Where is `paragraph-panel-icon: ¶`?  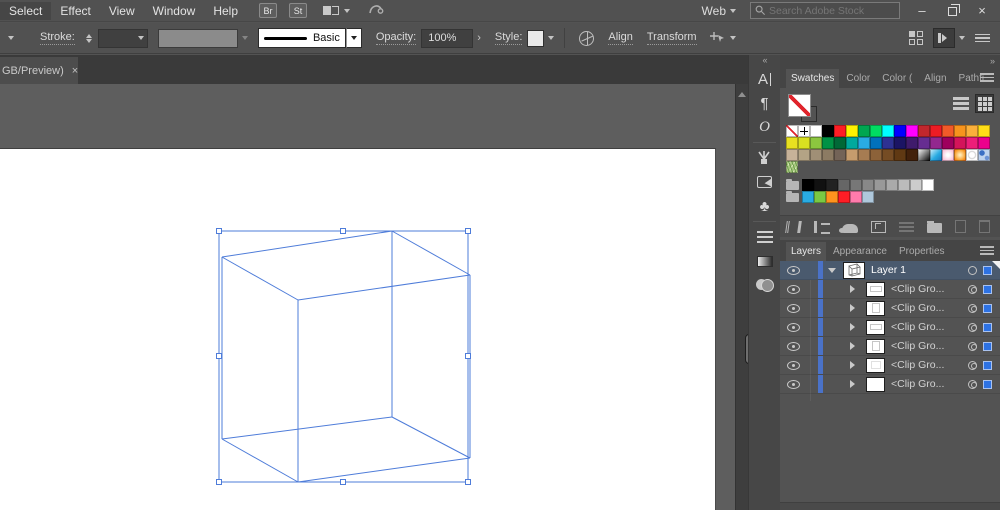
paragraph-panel-icon: ¶ is located at coordinates (764, 103).